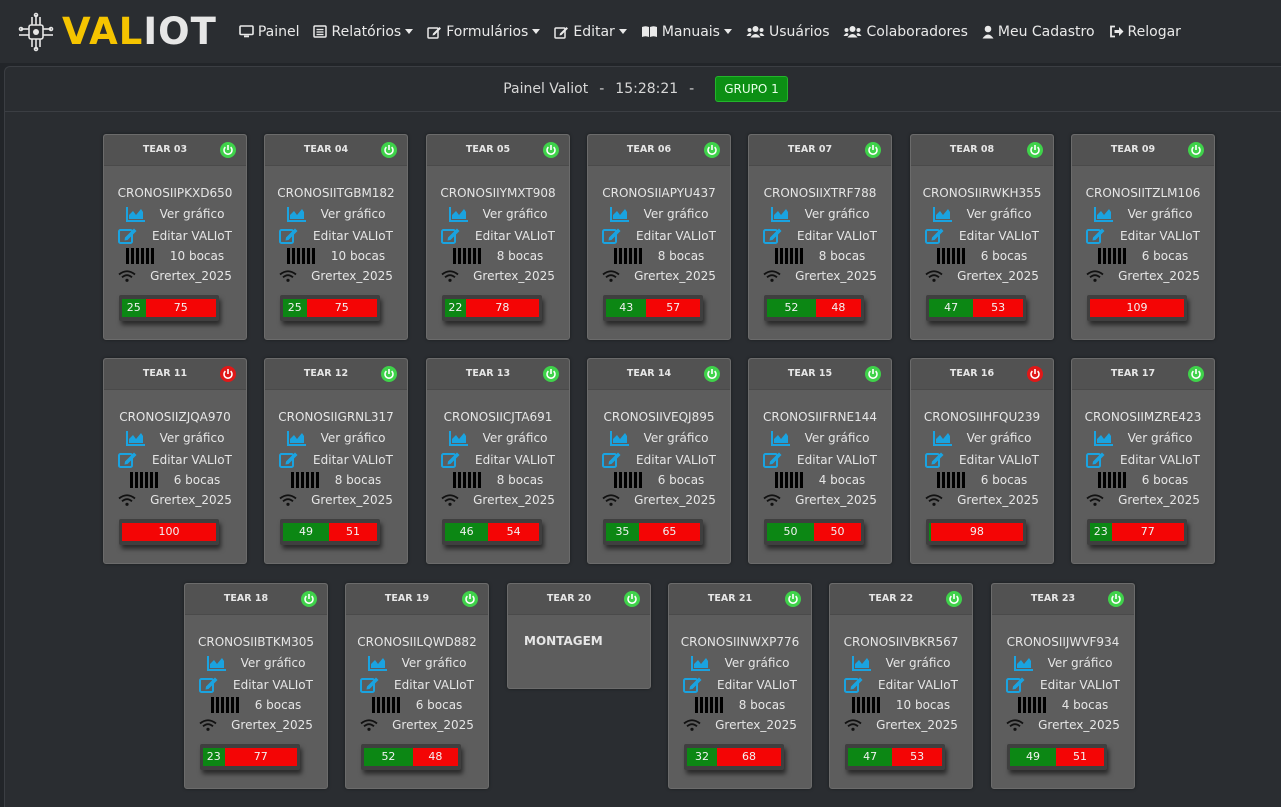 The width and height of the screenshot is (1281, 807). I want to click on efficiency-bar: 49 51, so click(330, 532).